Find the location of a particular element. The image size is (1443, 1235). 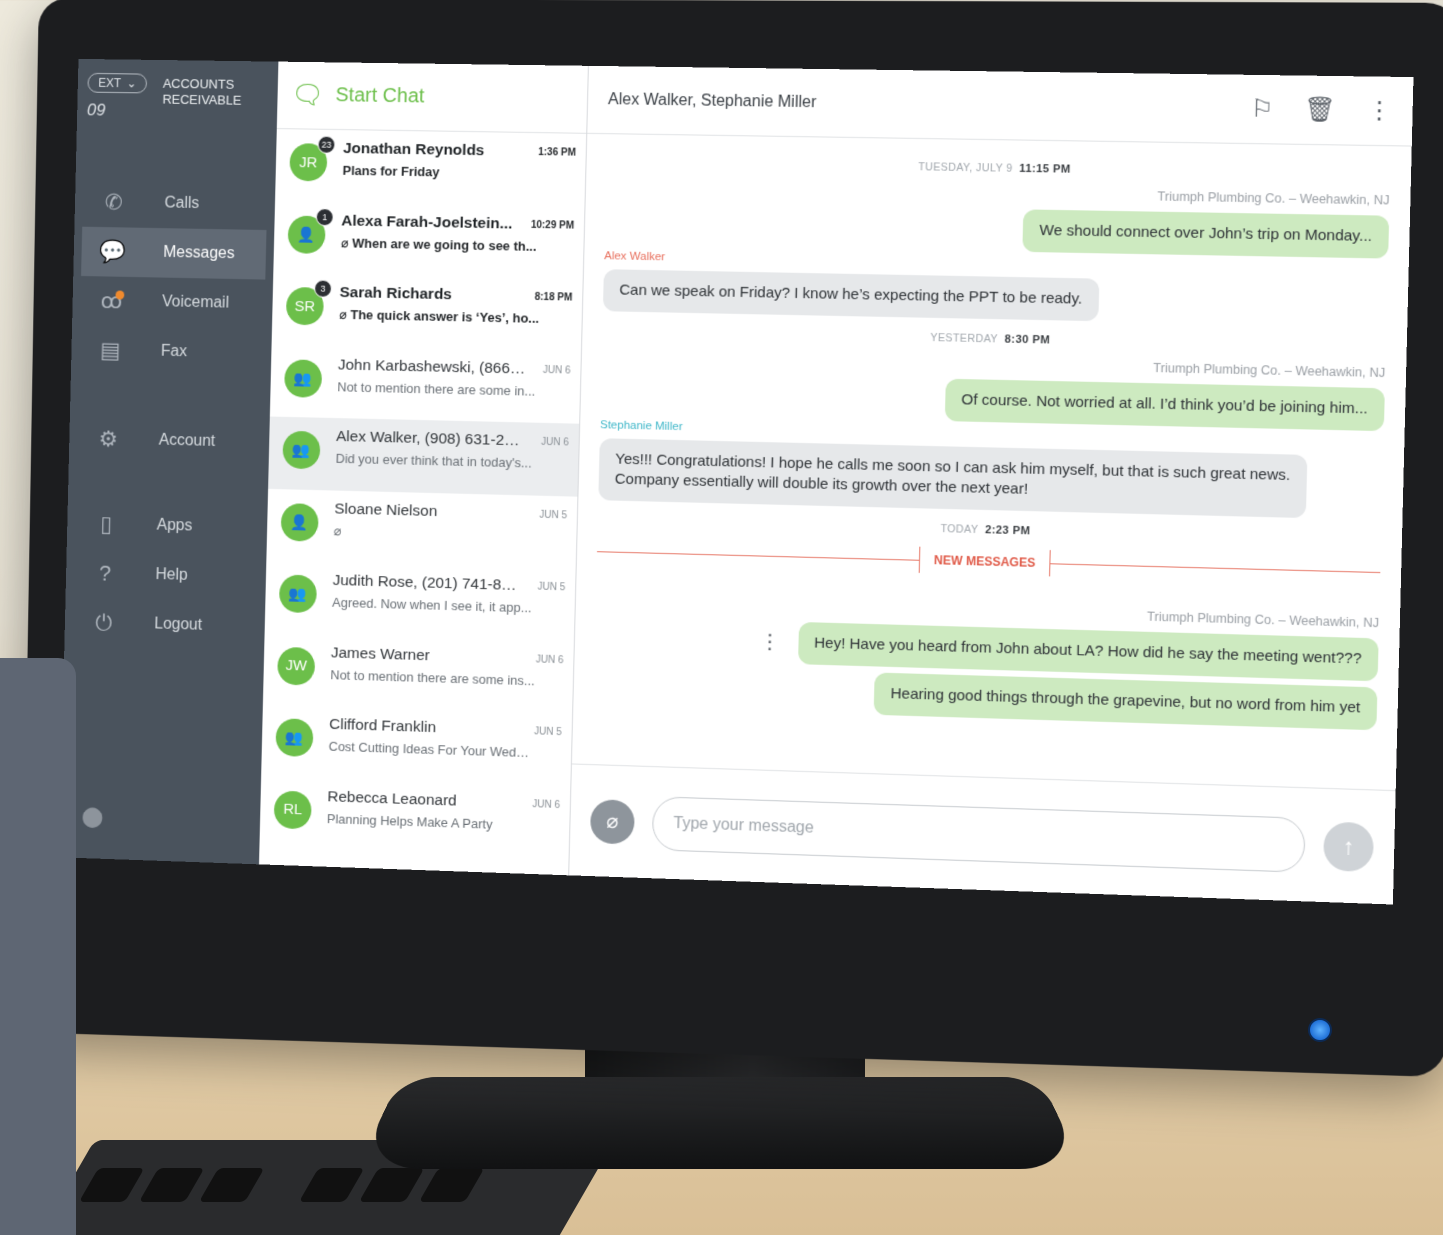

gear-icon: ⚙ is located at coordinates (108, 439).